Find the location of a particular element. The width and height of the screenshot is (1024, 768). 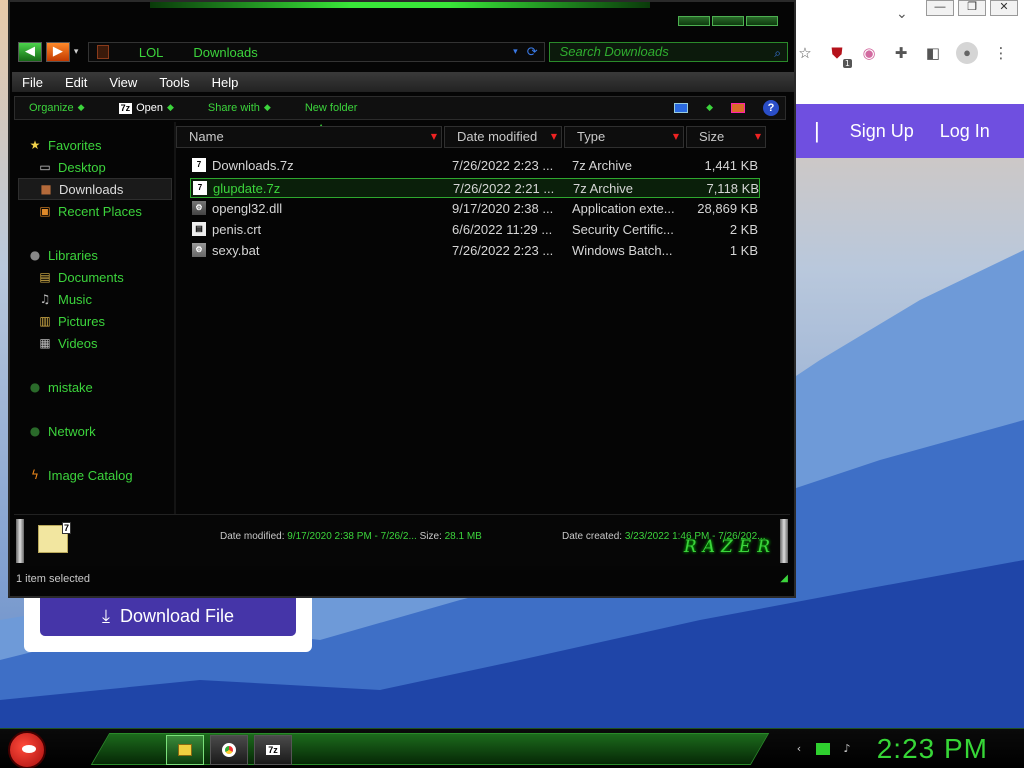

taskbar-chrome-button is located at coordinates (229, 750).